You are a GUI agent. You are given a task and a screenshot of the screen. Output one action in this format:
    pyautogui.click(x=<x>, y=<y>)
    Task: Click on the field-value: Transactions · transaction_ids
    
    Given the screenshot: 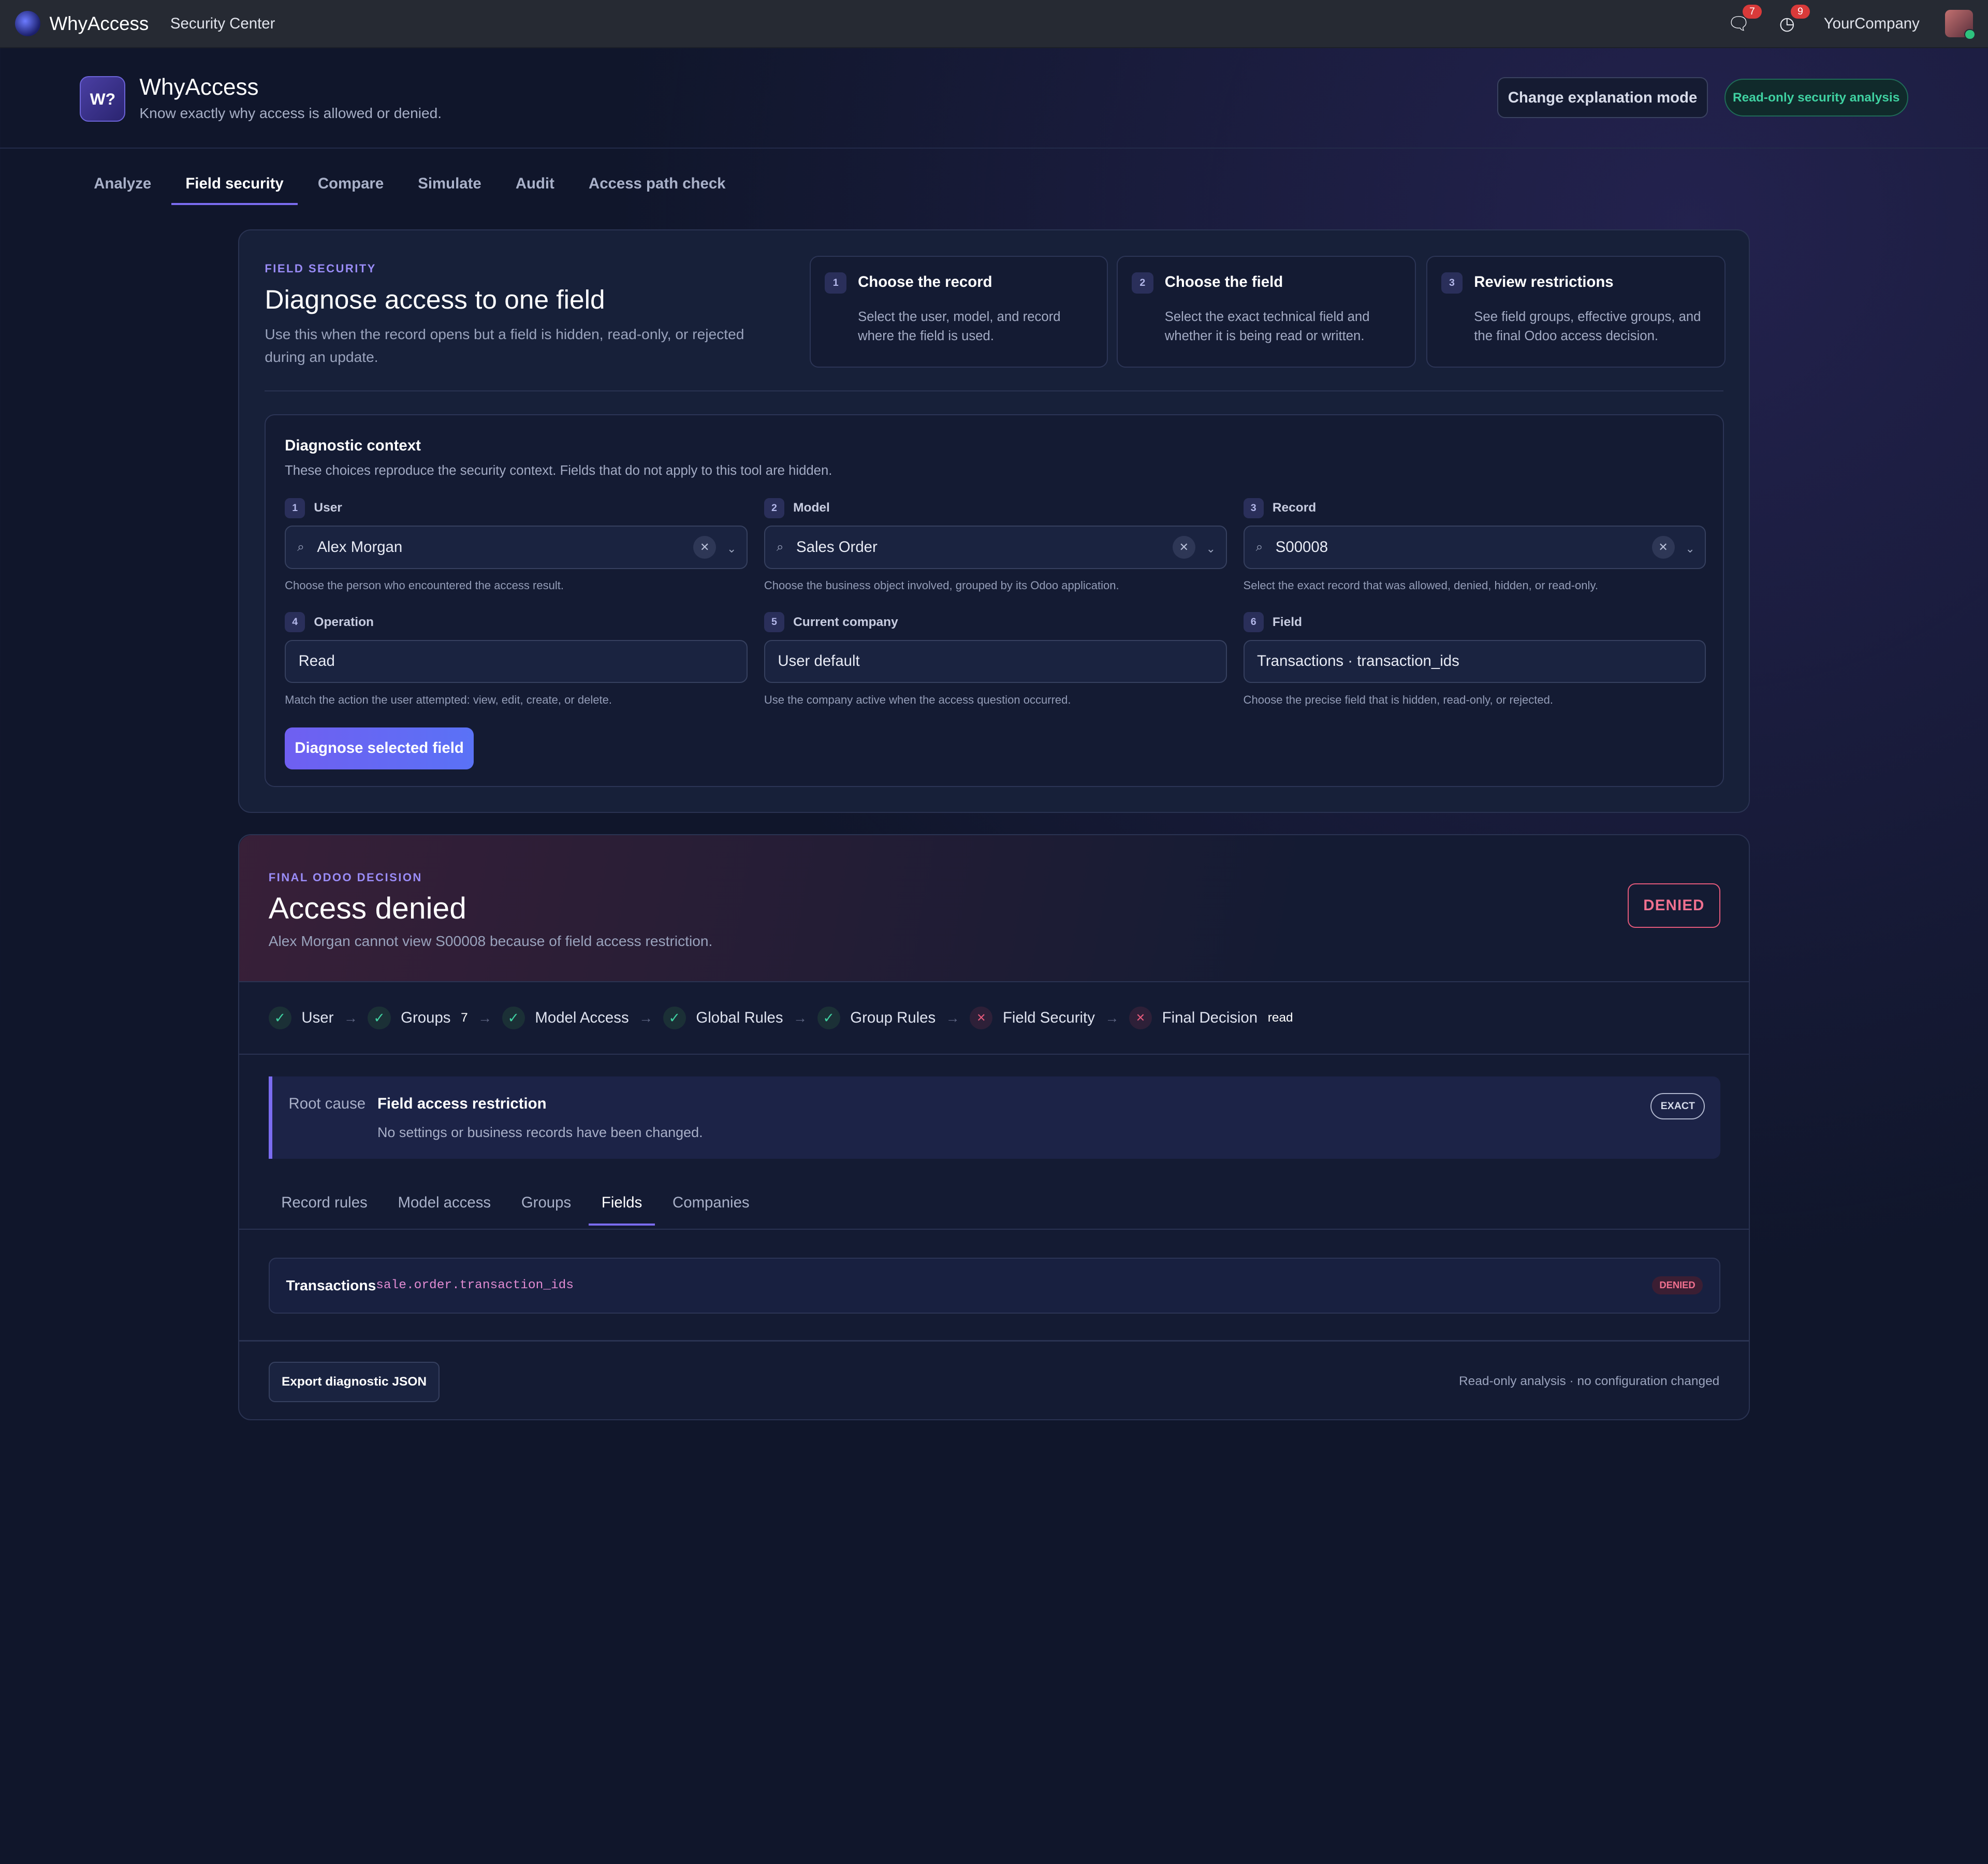 What is the action you would take?
    pyautogui.click(x=1358, y=661)
    